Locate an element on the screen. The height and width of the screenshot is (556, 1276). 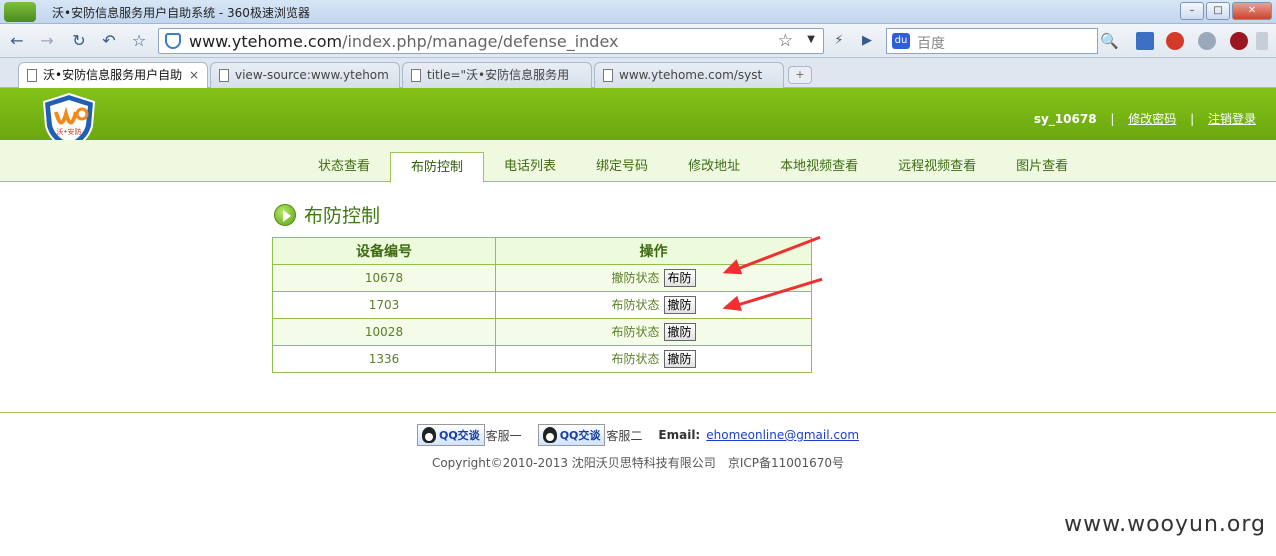
menu-item-bind-number: 绑定号码 is located at coordinates (622, 167).